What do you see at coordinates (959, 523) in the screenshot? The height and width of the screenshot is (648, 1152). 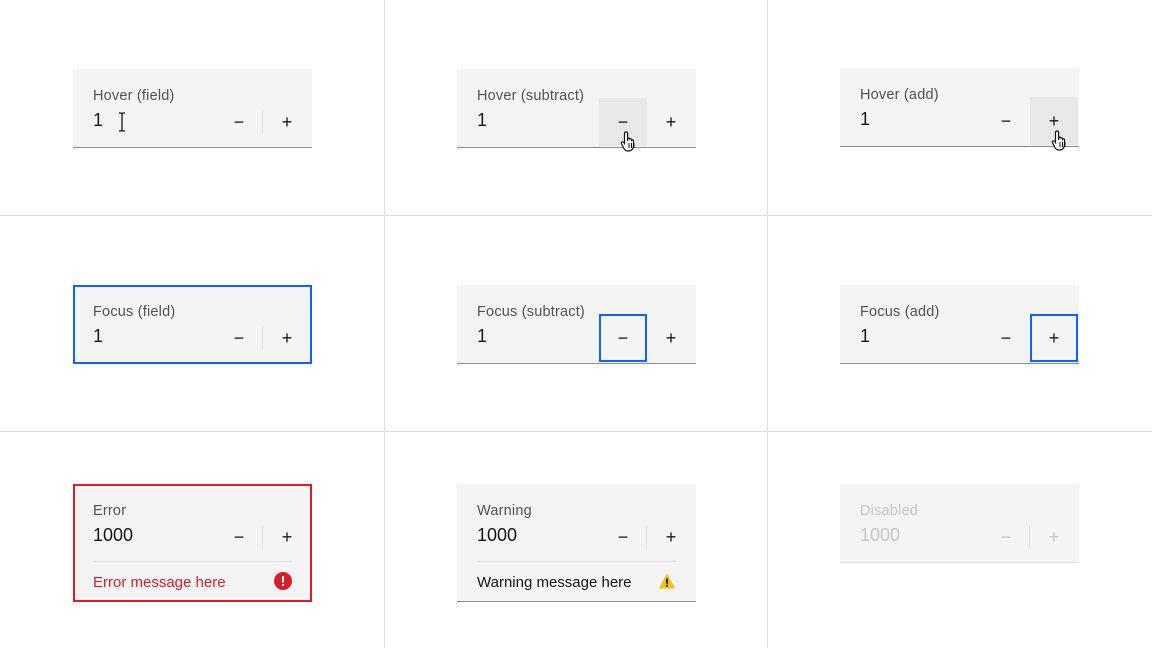 I see `number-input-disabled: Disabled 1000 − +` at bounding box center [959, 523].